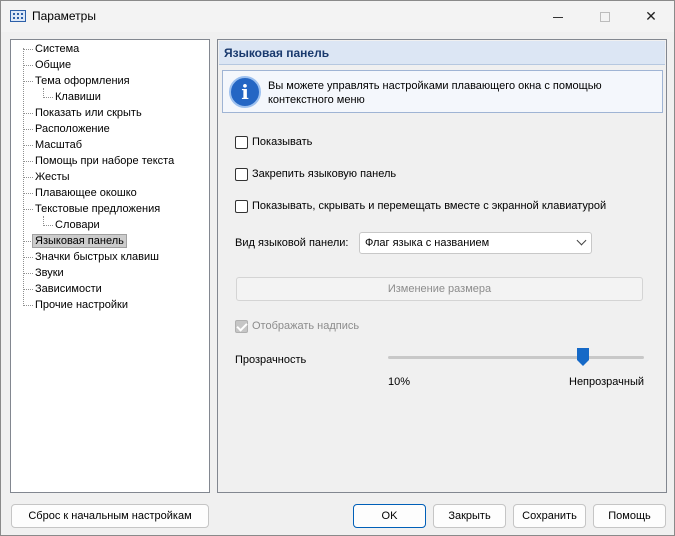 Image resolution: width=675 pixels, height=536 pixels. I want to click on transparency-label: Прозрачность, so click(271, 360).